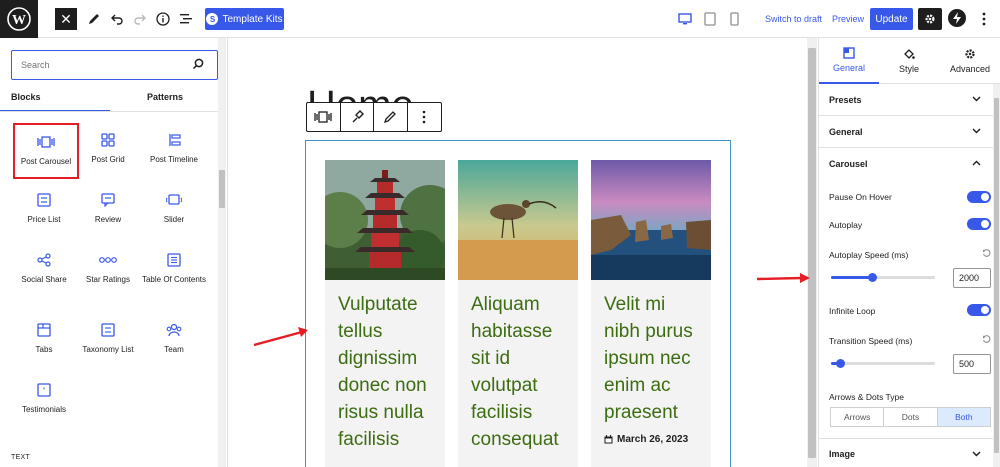 This screenshot has width=1000, height=467. Describe the element at coordinates (174, 341) in the screenshot. I see `block-team: Team` at that location.